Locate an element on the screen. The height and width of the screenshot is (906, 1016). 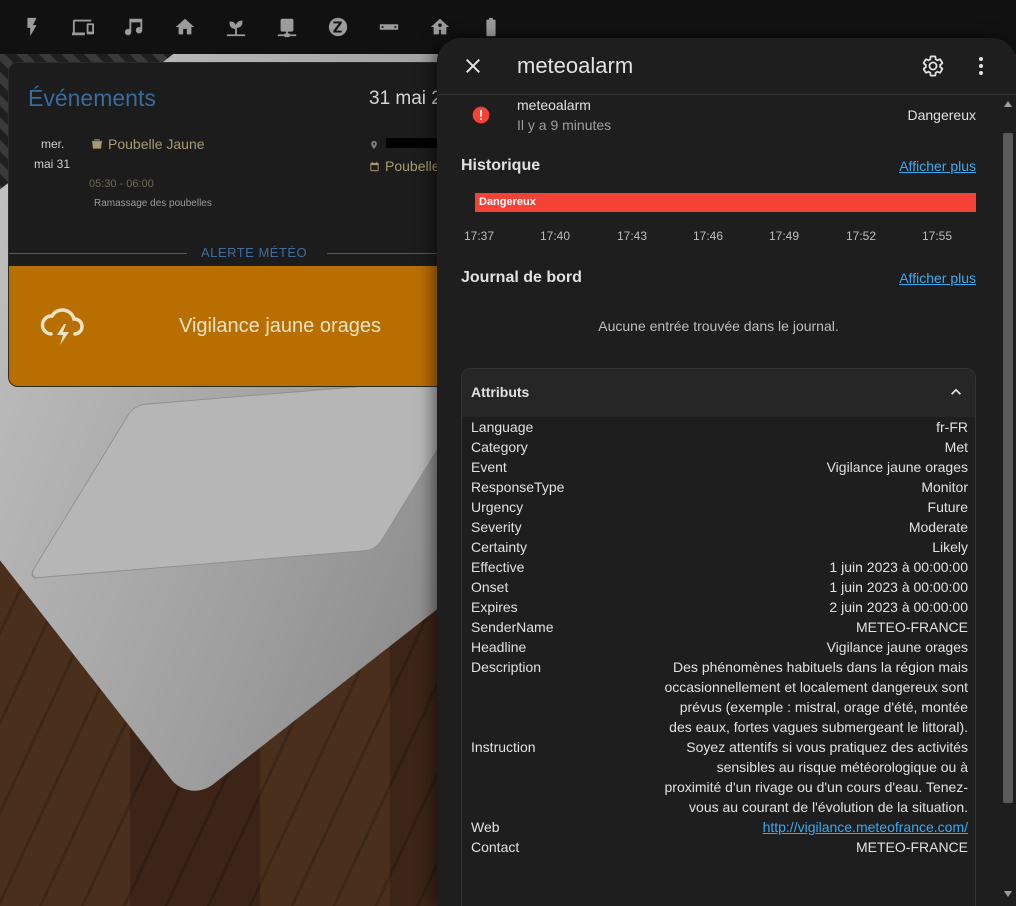
attribute-key: Certainty is located at coordinates (499, 547).